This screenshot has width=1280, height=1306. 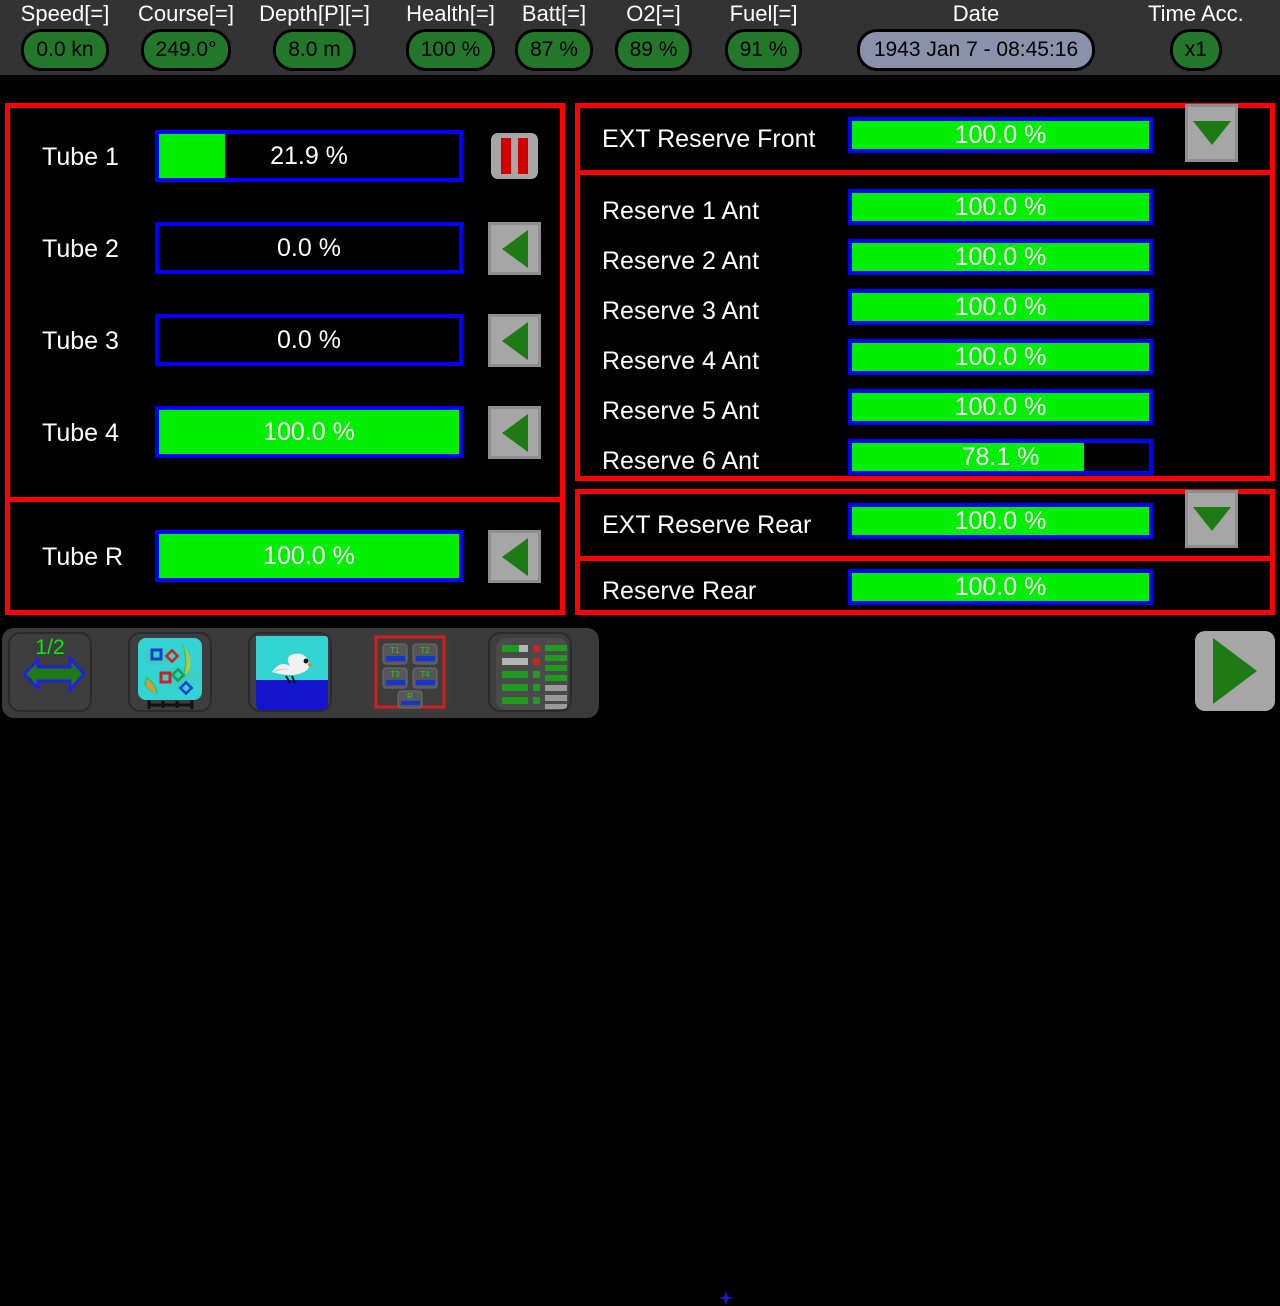 I want to click on table-row: Reserve 4 Ant 100.0 %, so click(x=925, y=361).